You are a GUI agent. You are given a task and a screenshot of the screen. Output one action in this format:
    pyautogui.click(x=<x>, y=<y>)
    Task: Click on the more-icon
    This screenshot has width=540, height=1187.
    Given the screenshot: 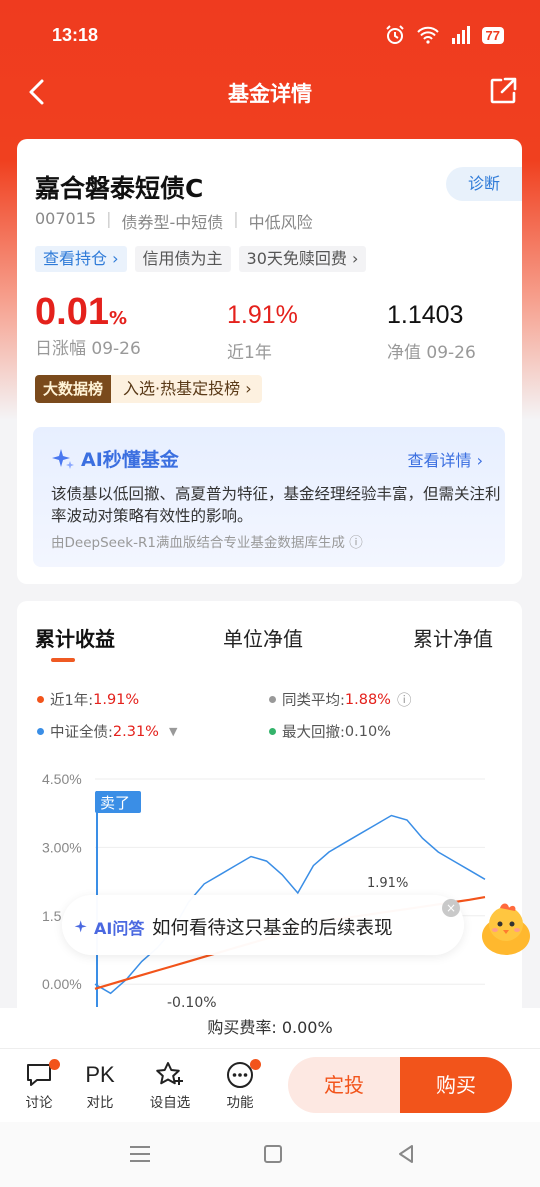 What is the action you would take?
    pyautogui.click(x=240, y=1075)
    